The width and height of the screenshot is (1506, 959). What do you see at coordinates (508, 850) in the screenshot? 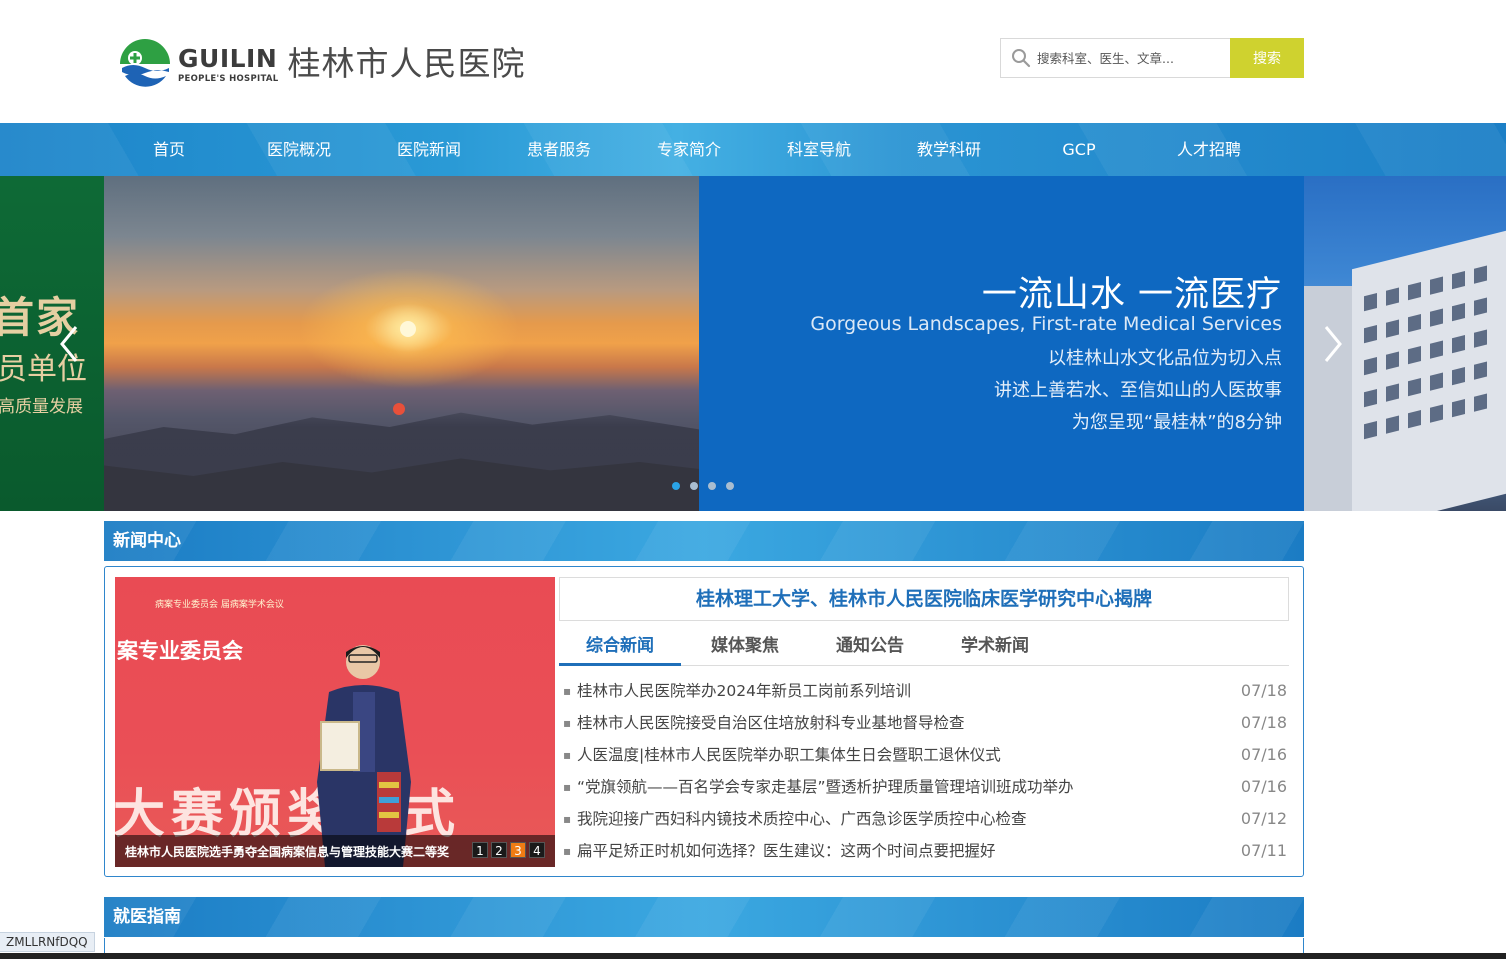
I see `photo-pager: 1 2 3 4` at bounding box center [508, 850].